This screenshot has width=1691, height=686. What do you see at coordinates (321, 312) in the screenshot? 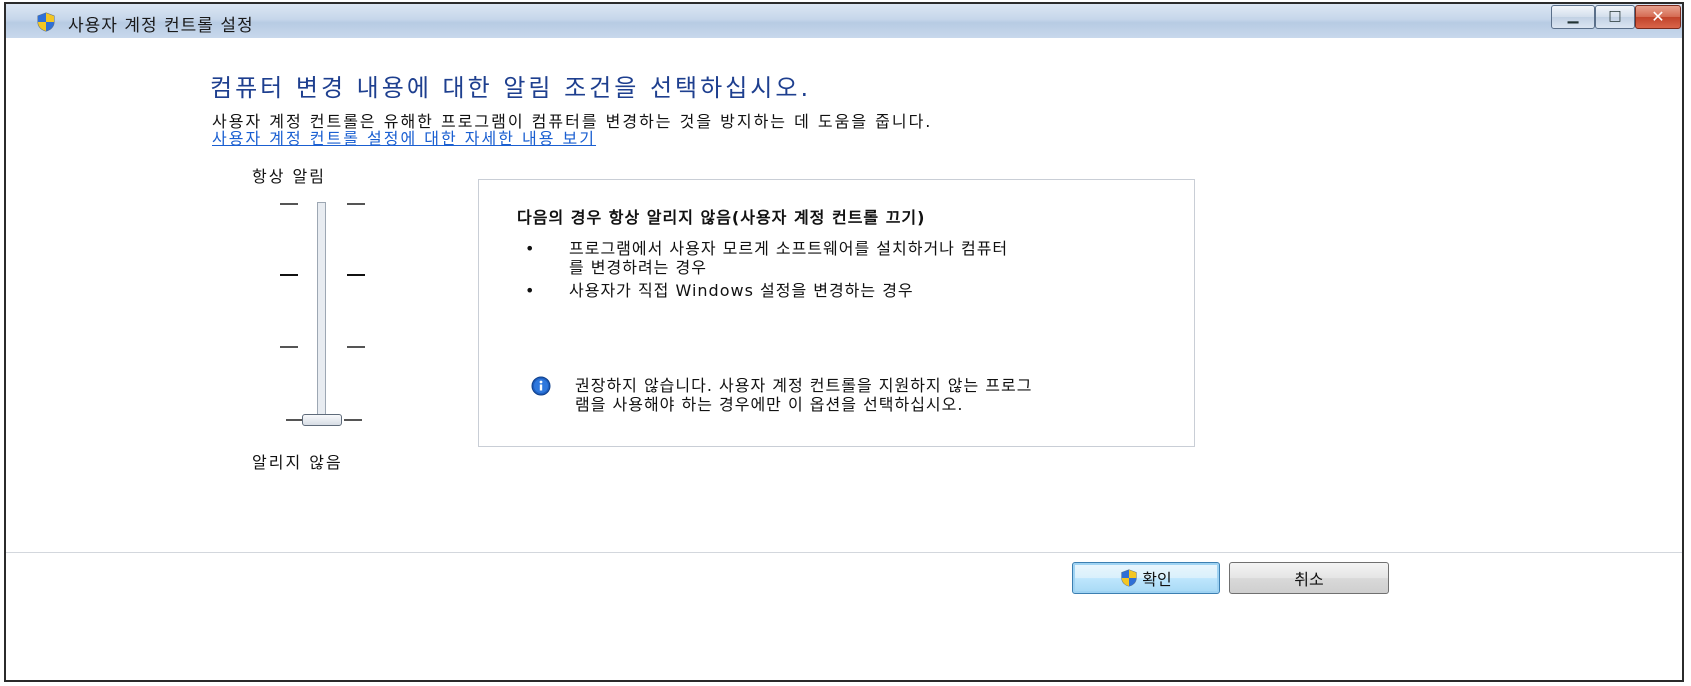
I see `slider-track` at bounding box center [321, 312].